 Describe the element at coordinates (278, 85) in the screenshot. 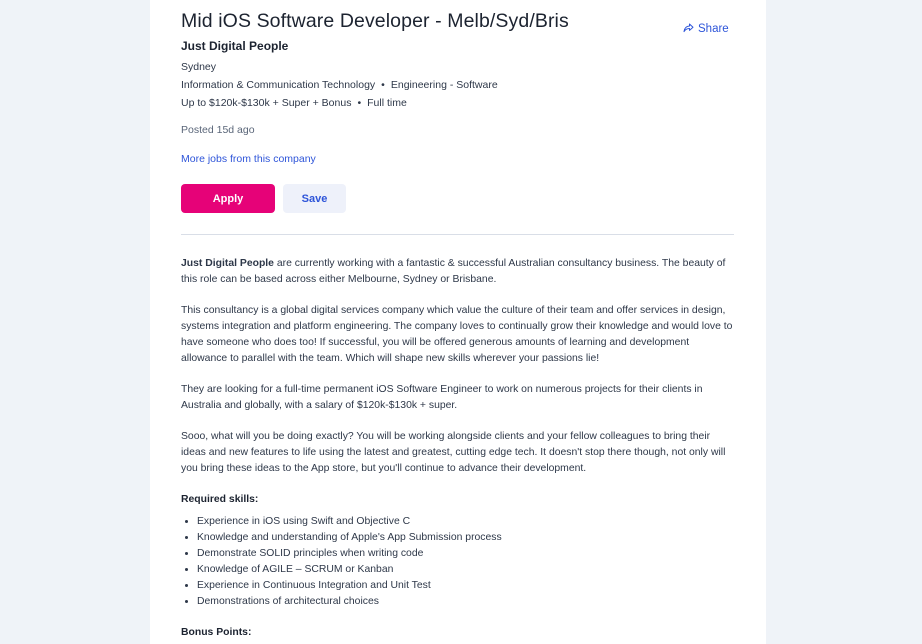

I see `job-classification: Information & Communication Technology` at that location.